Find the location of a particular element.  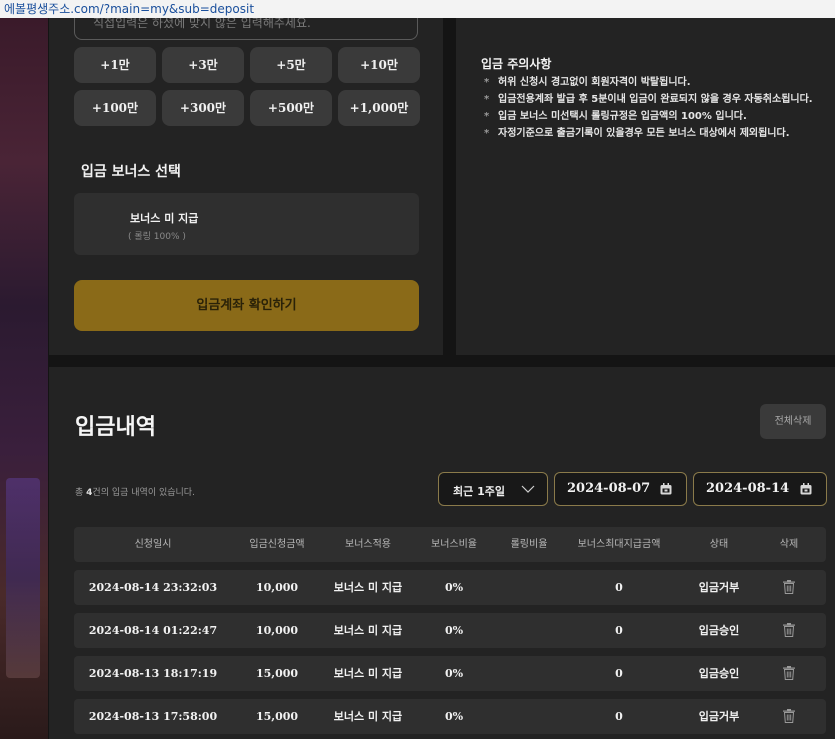

amount-button-100k: +10만 is located at coordinates (379, 65).